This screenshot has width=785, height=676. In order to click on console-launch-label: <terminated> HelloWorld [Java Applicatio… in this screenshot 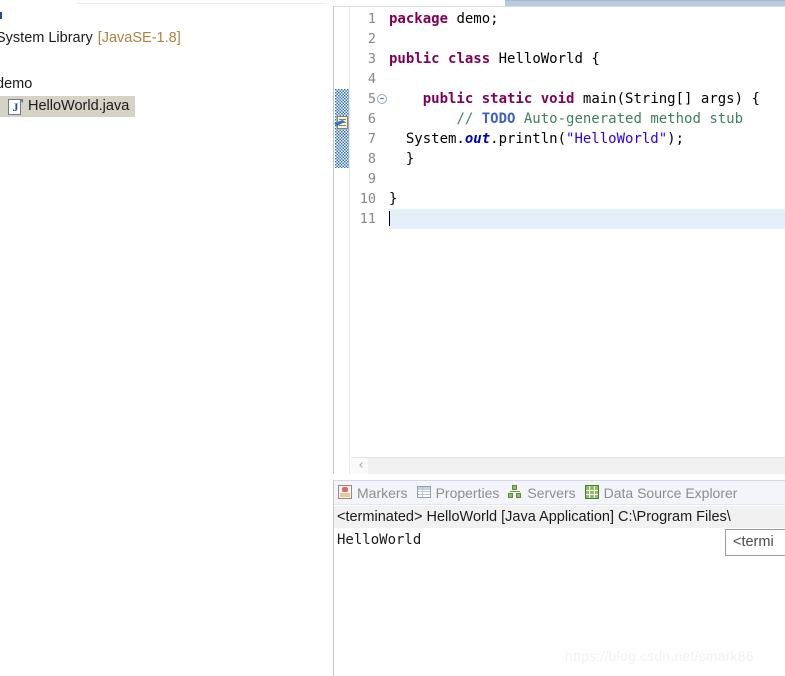, I will do `click(559, 517)`.